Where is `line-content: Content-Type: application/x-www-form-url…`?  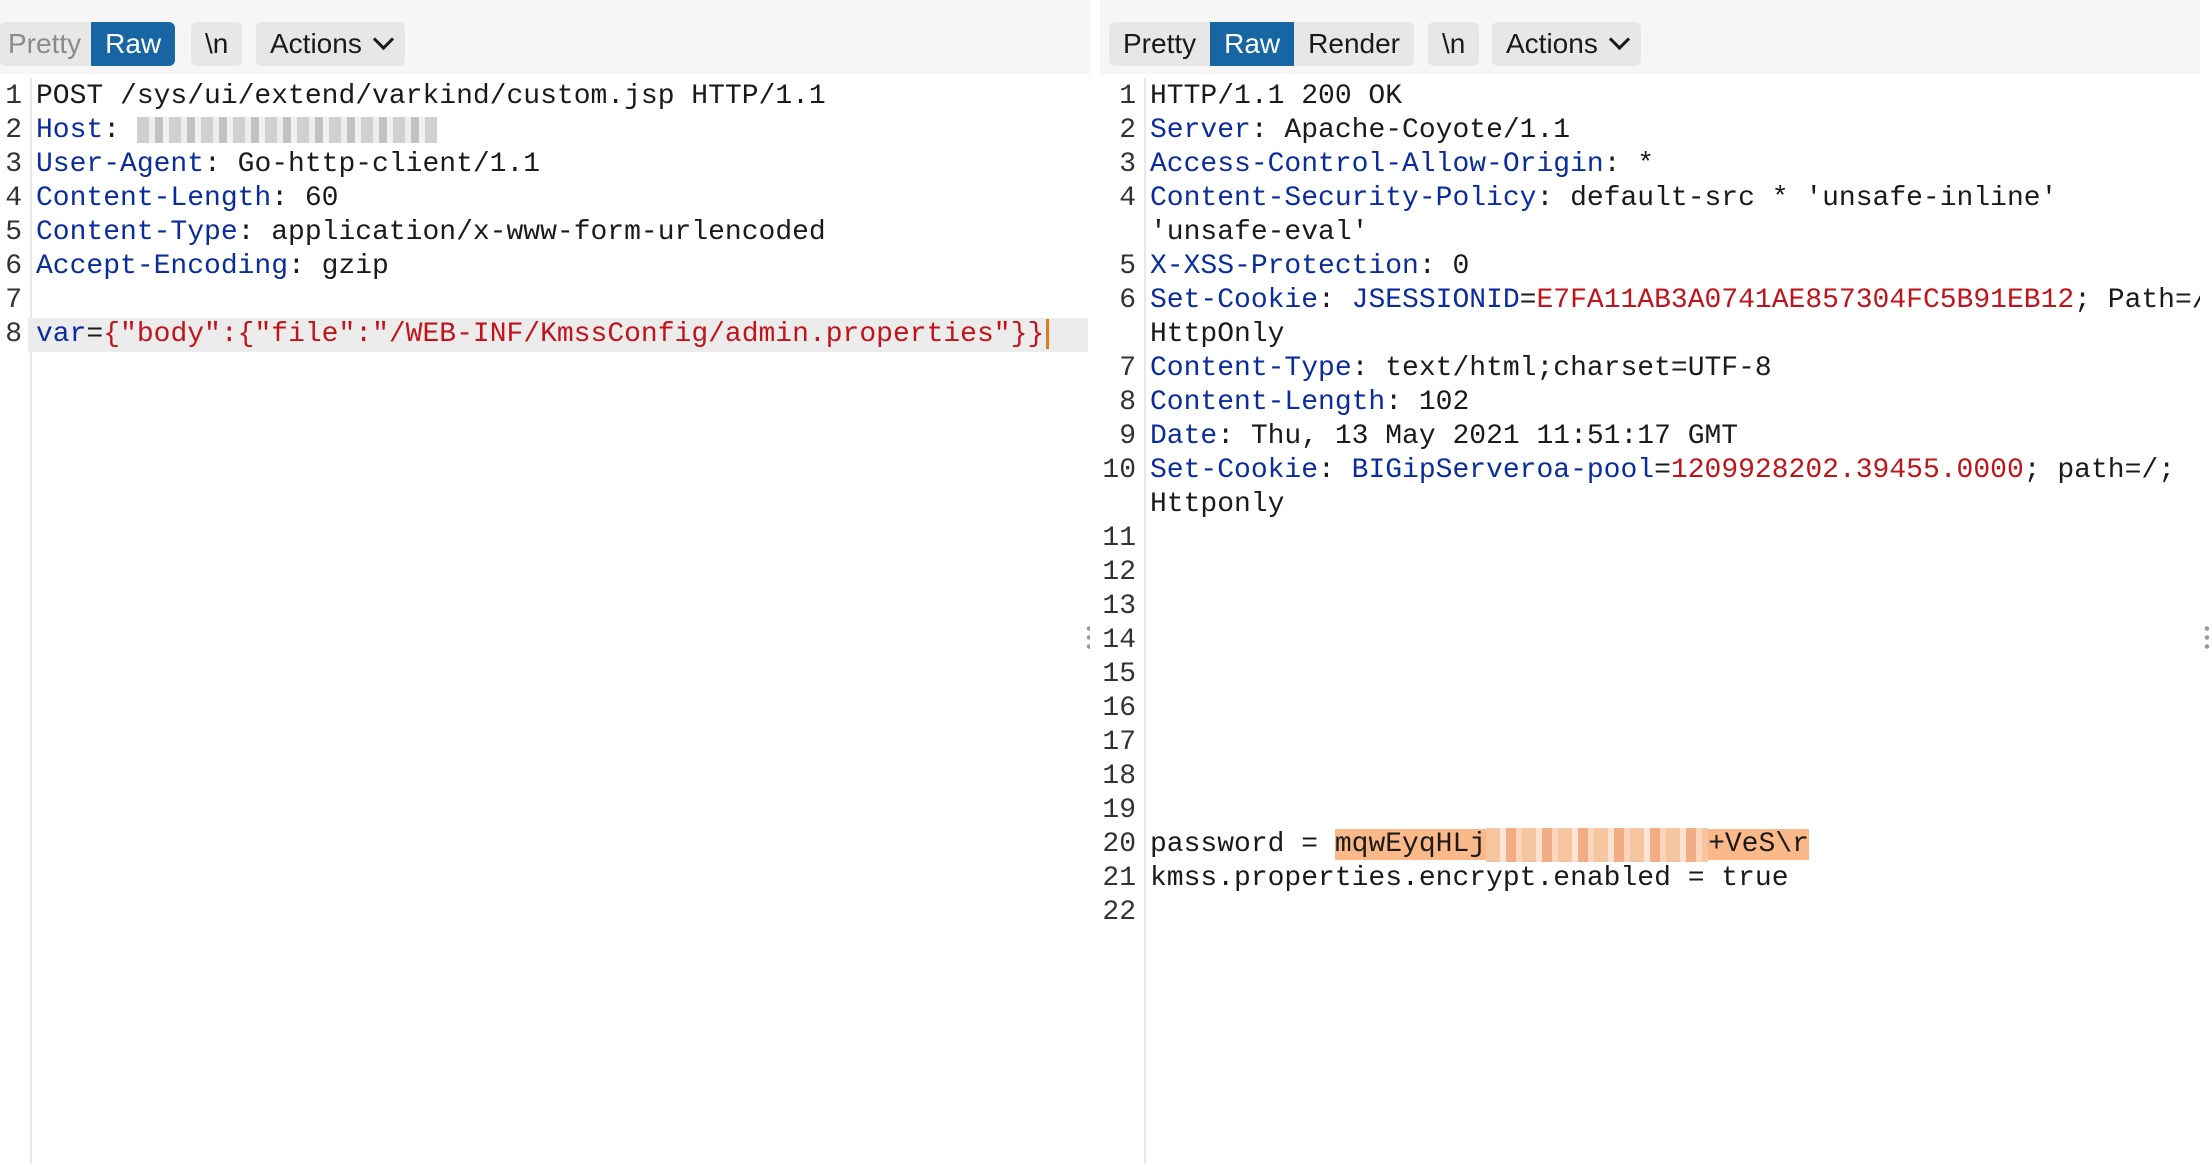 line-content: Content-Type: application/x-www-form-url… is located at coordinates (431, 233).